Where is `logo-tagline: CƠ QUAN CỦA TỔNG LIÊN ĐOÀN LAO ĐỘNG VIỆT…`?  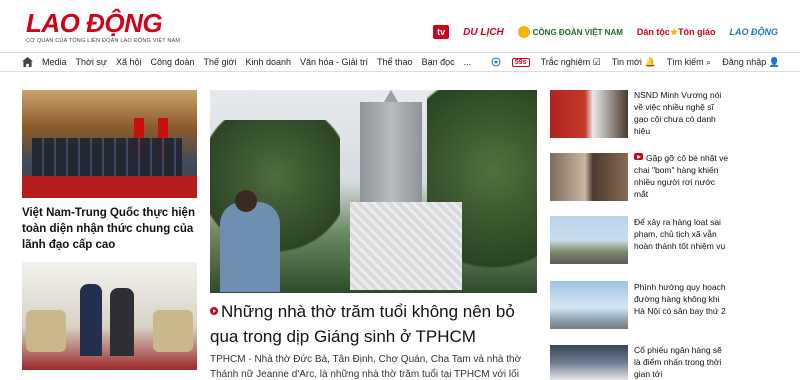 logo-tagline: CƠ QUAN CỦA TỔNG LIÊN ĐOÀN LAO ĐỘNG VIỆT… is located at coordinates (103, 41).